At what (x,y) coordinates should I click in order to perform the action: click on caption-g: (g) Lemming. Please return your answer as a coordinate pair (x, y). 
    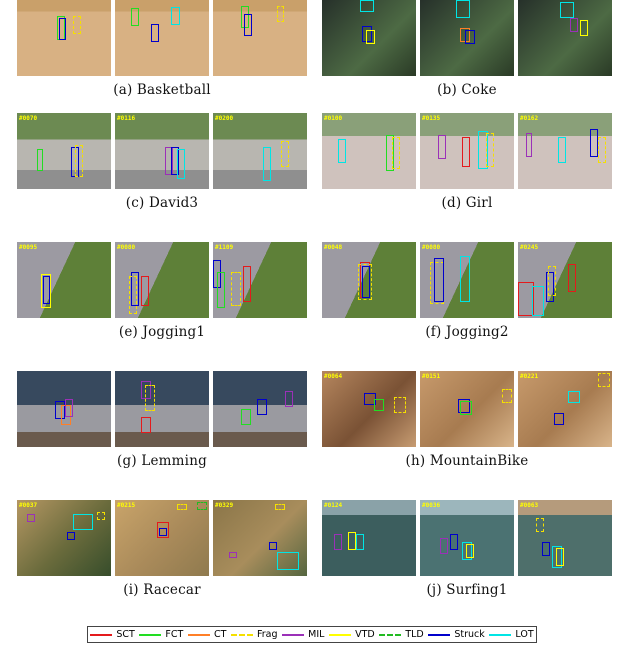
    Looking at the image, I should click on (162, 461).